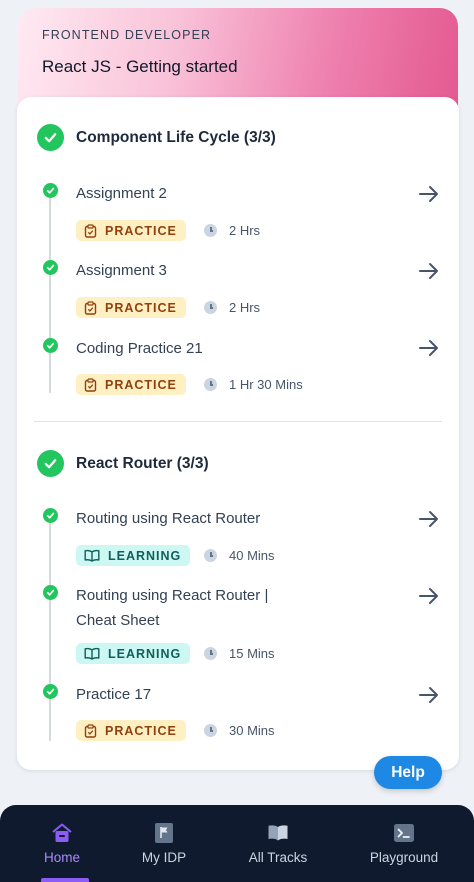  Describe the element at coordinates (252, 730) in the screenshot. I see `duration-text: 30 Mins` at that location.